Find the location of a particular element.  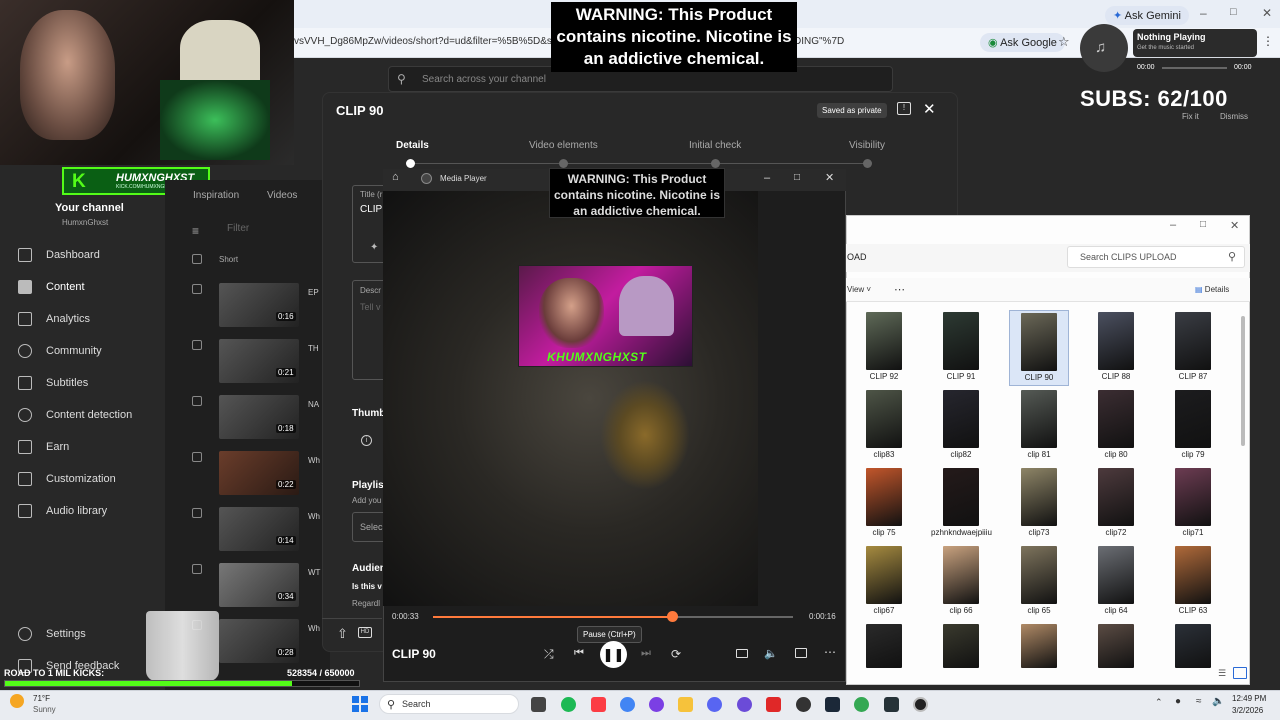

filter-input: Filter is located at coordinates (238, 228).